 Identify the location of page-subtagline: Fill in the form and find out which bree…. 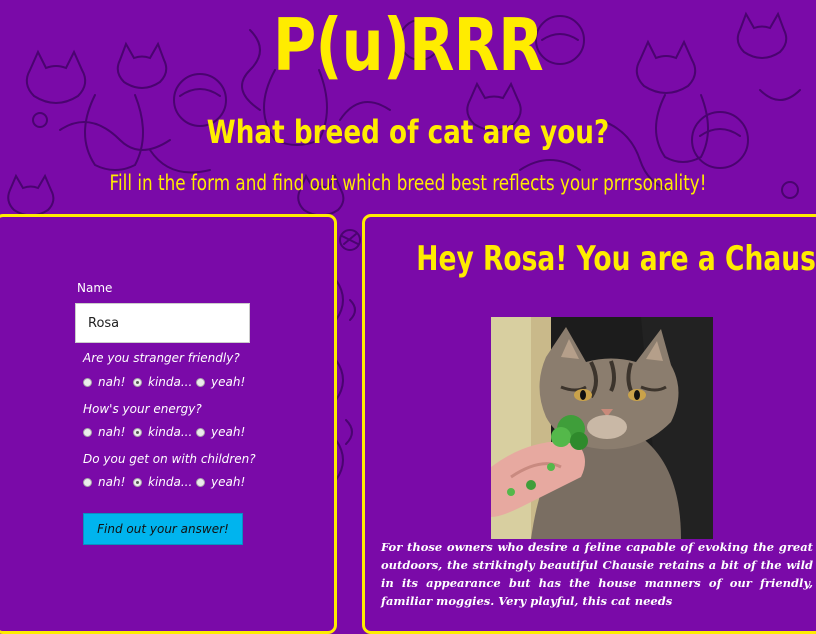
(408, 183).